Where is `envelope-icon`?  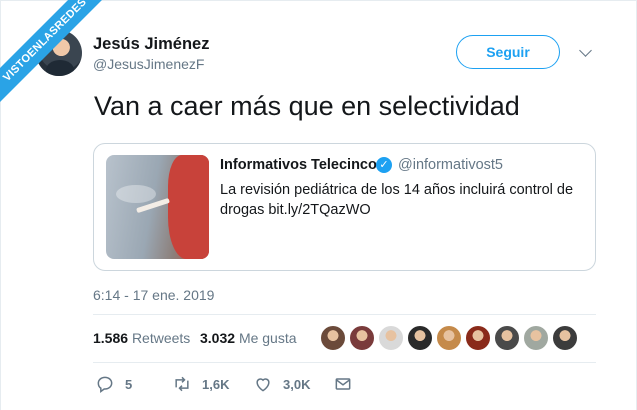
envelope-icon is located at coordinates (343, 384).